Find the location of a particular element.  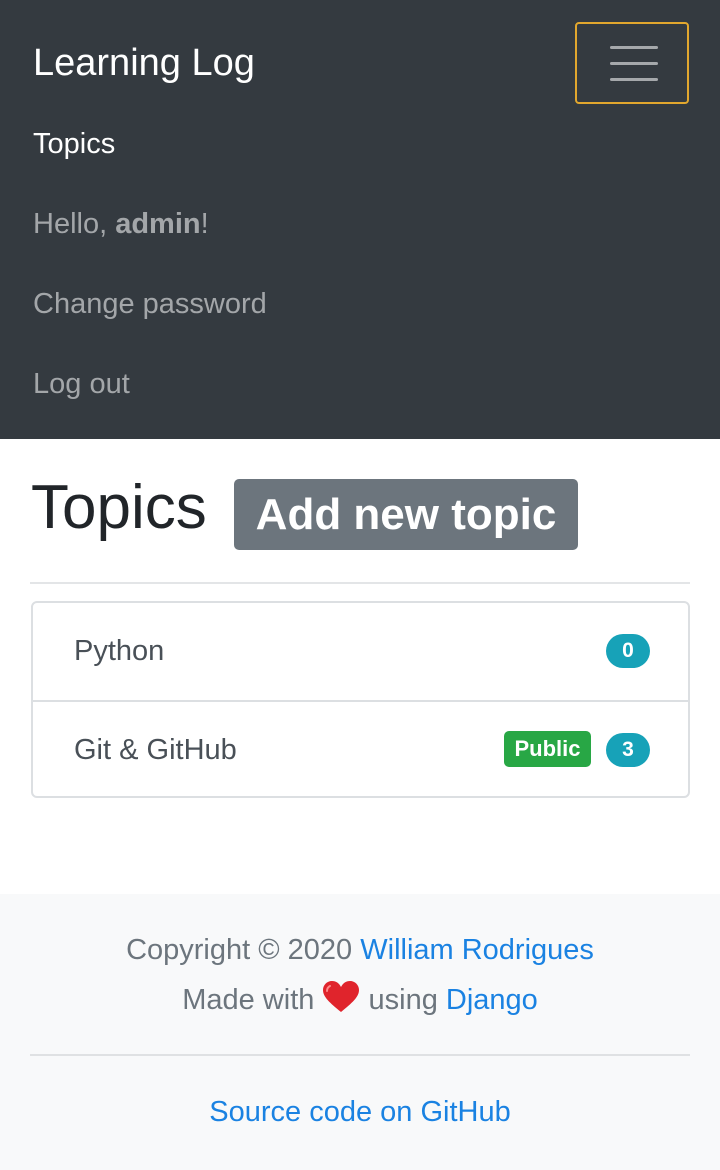

topic-list-item: Python 0 is located at coordinates (360, 651).